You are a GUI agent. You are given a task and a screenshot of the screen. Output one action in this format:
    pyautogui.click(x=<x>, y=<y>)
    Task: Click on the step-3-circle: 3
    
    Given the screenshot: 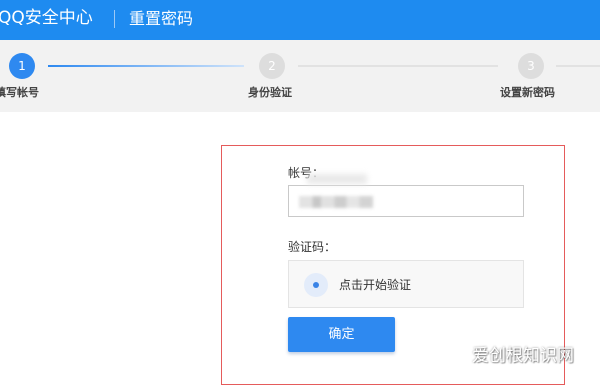 What is the action you would take?
    pyautogui.click(x=531, y=66)
    